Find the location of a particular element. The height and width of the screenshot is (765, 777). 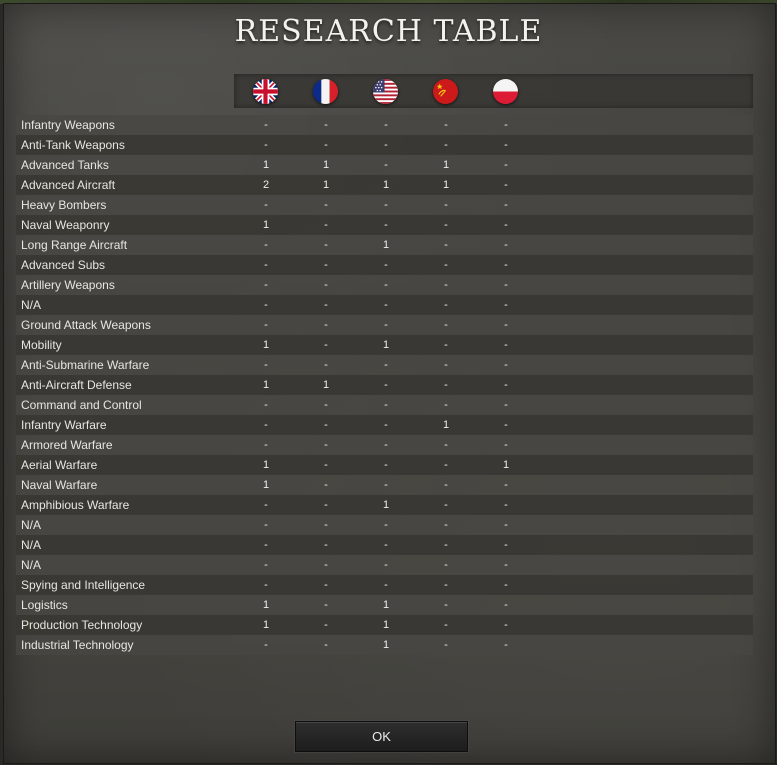

country-flag-header is located at coordinates (493, 91).